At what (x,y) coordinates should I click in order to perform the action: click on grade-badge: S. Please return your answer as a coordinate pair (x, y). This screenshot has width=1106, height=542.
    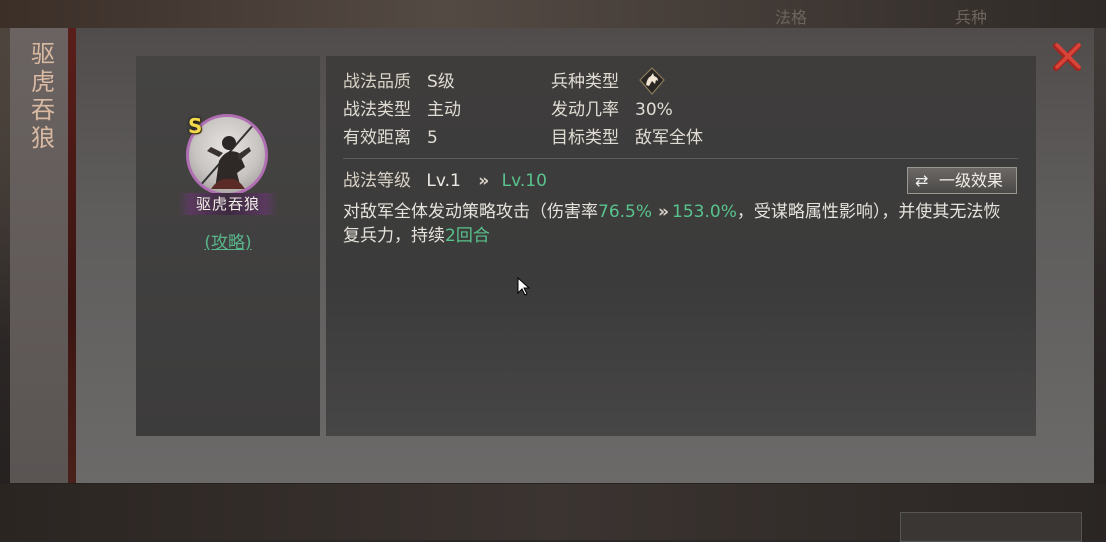
    Looking at the image, I should click on (195, 126).